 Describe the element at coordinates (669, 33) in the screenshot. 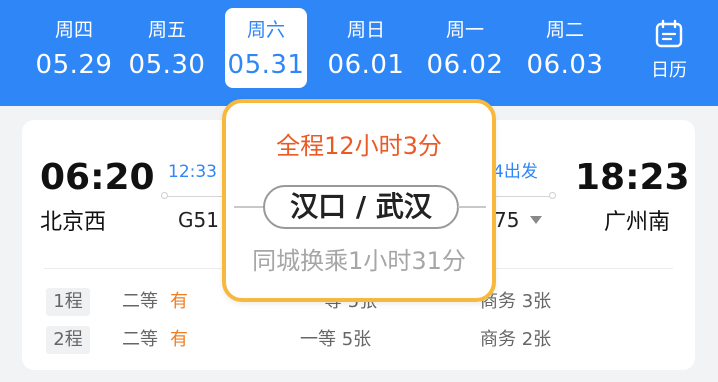

I see `calendar-icon` at that location.